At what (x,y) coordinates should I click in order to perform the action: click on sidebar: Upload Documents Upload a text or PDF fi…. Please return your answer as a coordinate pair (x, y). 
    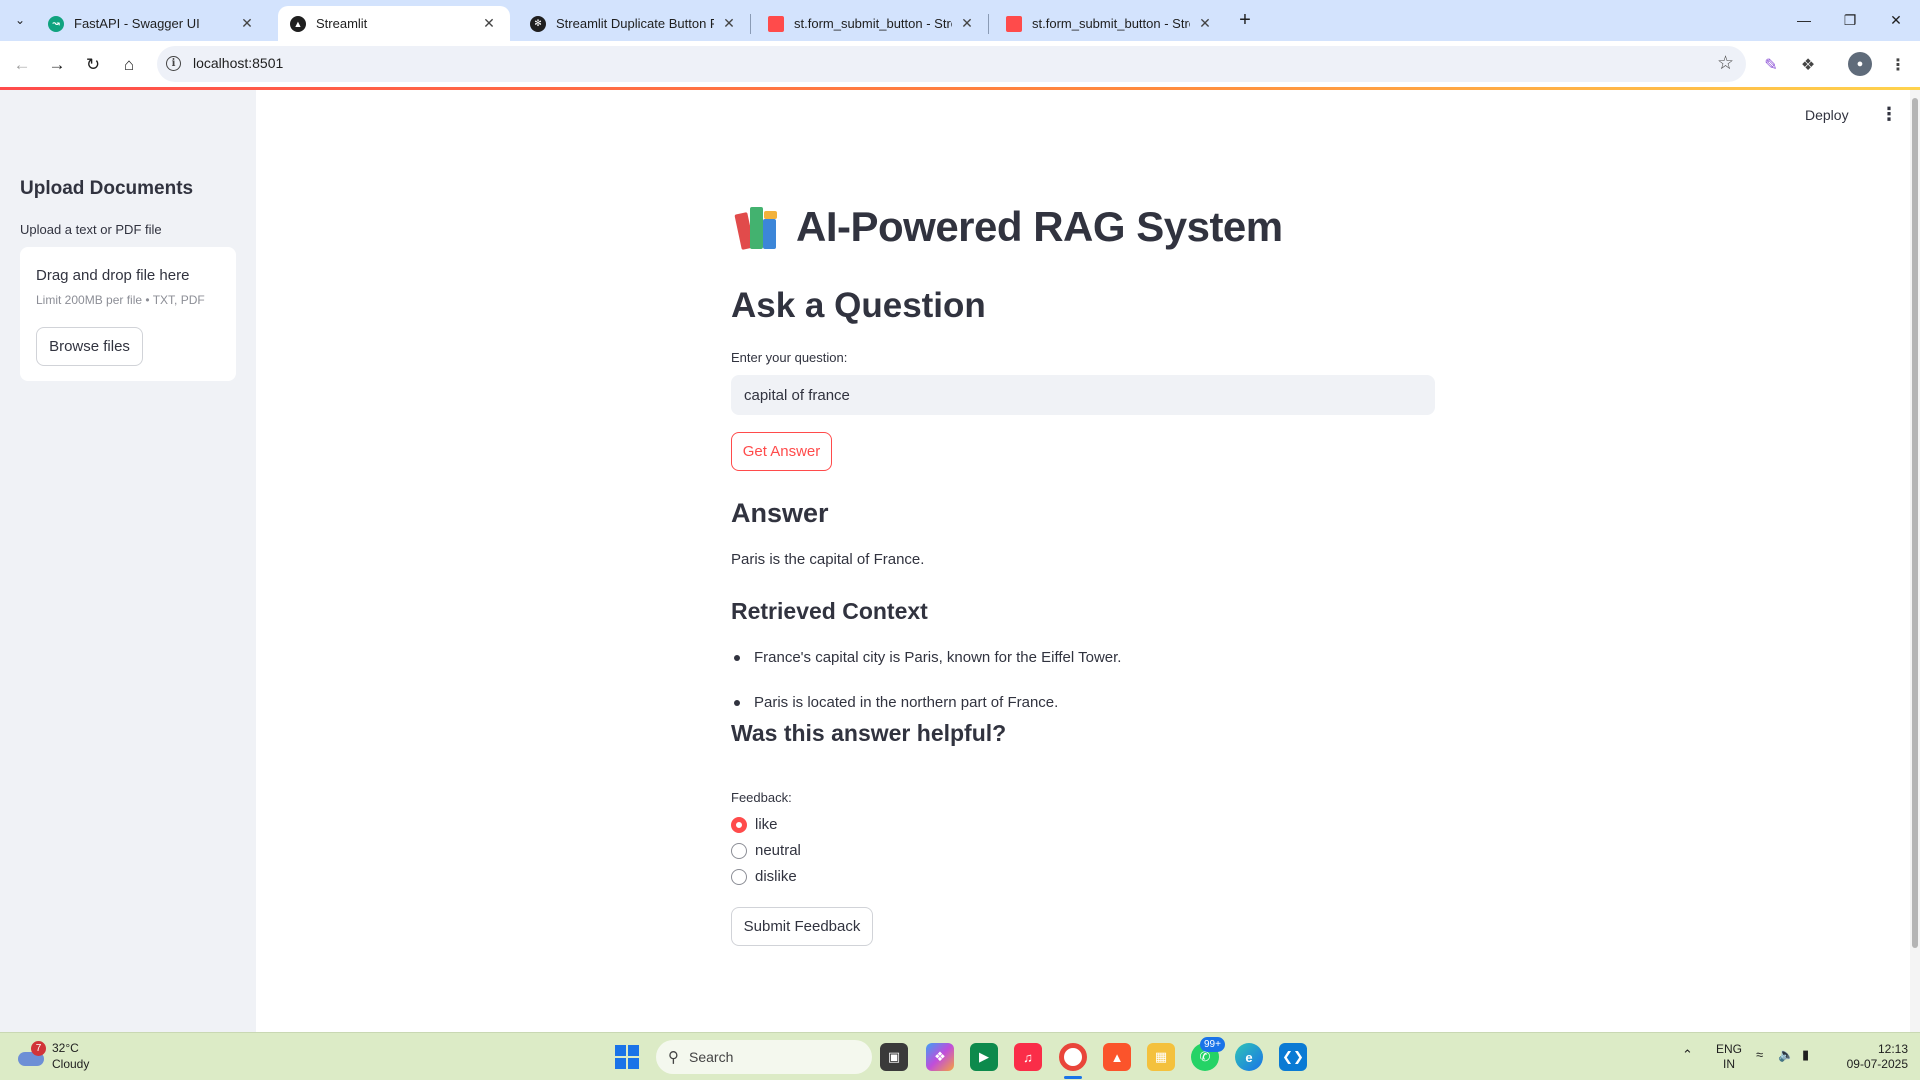
    Looking at the image, I should click on (128, 561).